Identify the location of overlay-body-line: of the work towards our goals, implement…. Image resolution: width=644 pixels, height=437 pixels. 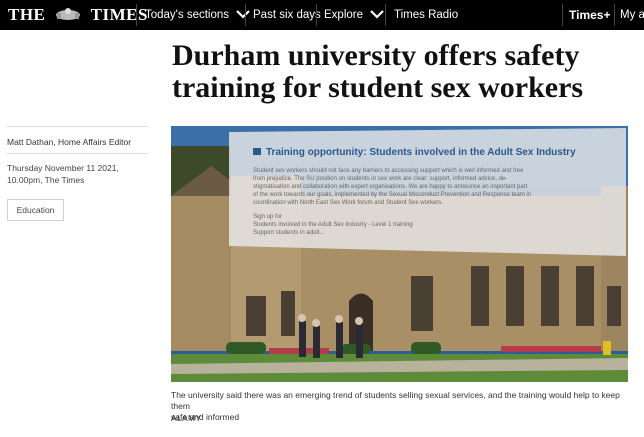
(392, 195).